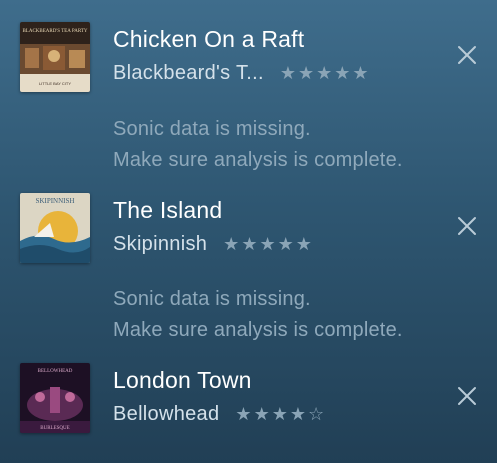 The image size is (497, 463). What do you see at coordinates (55, 57) in the screenshot?
I see `album-art: BLACKBEARD'S TEA PARTY LITTLE BAY CITY` at bounding box center [55, 57].